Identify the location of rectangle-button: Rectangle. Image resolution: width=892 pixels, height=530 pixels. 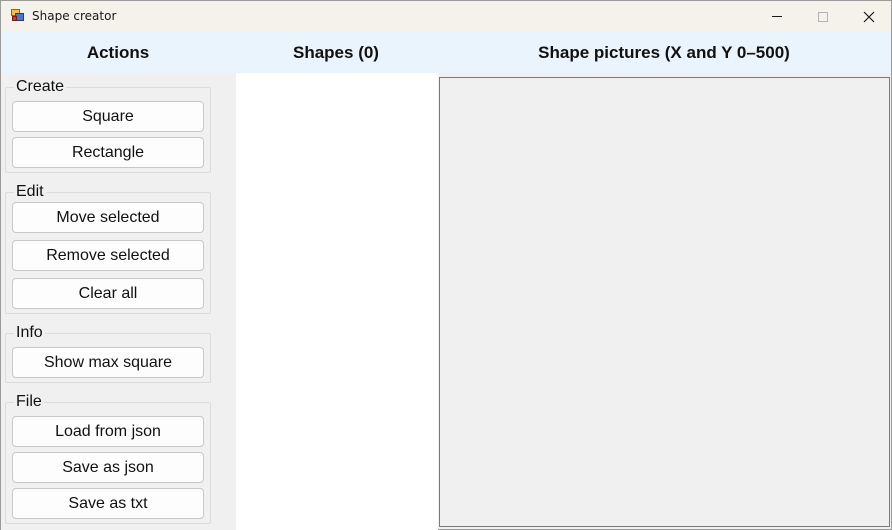
(108, 152).